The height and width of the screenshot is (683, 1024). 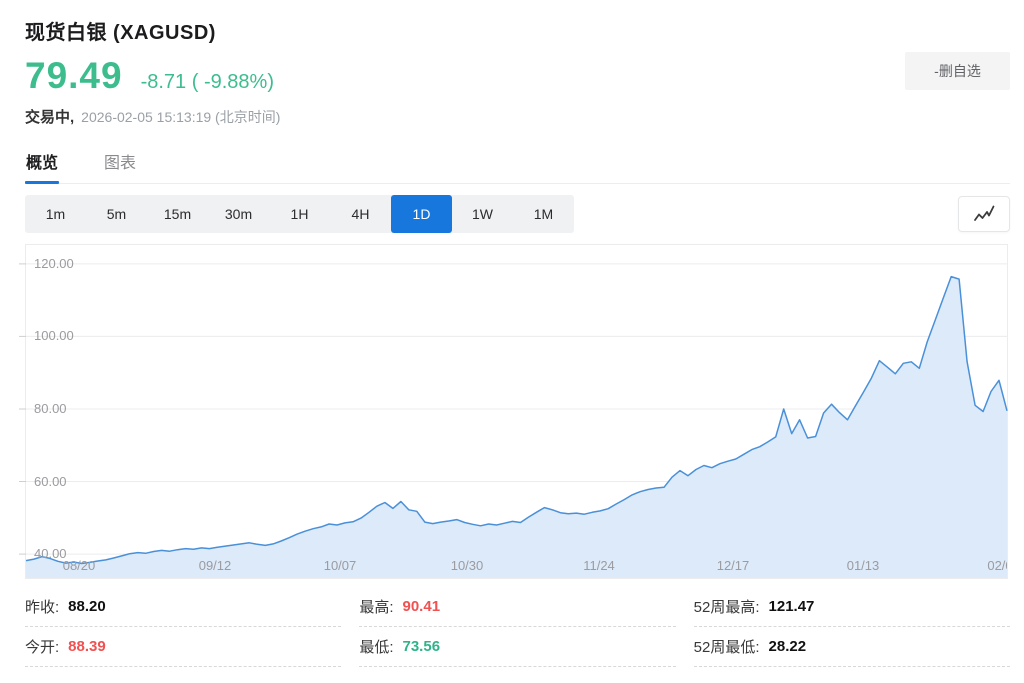 What do you see at coordinates (79, 565) in the screenshot?
I see `x-axis-label: 08/20` at bounding box center [79, 565].